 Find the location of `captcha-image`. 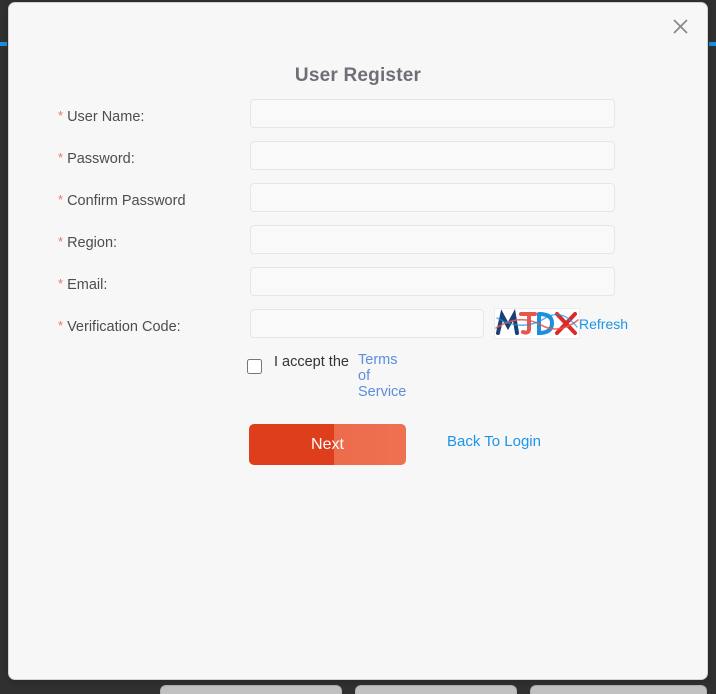

captcha-image is located at coordinates (537, 323).